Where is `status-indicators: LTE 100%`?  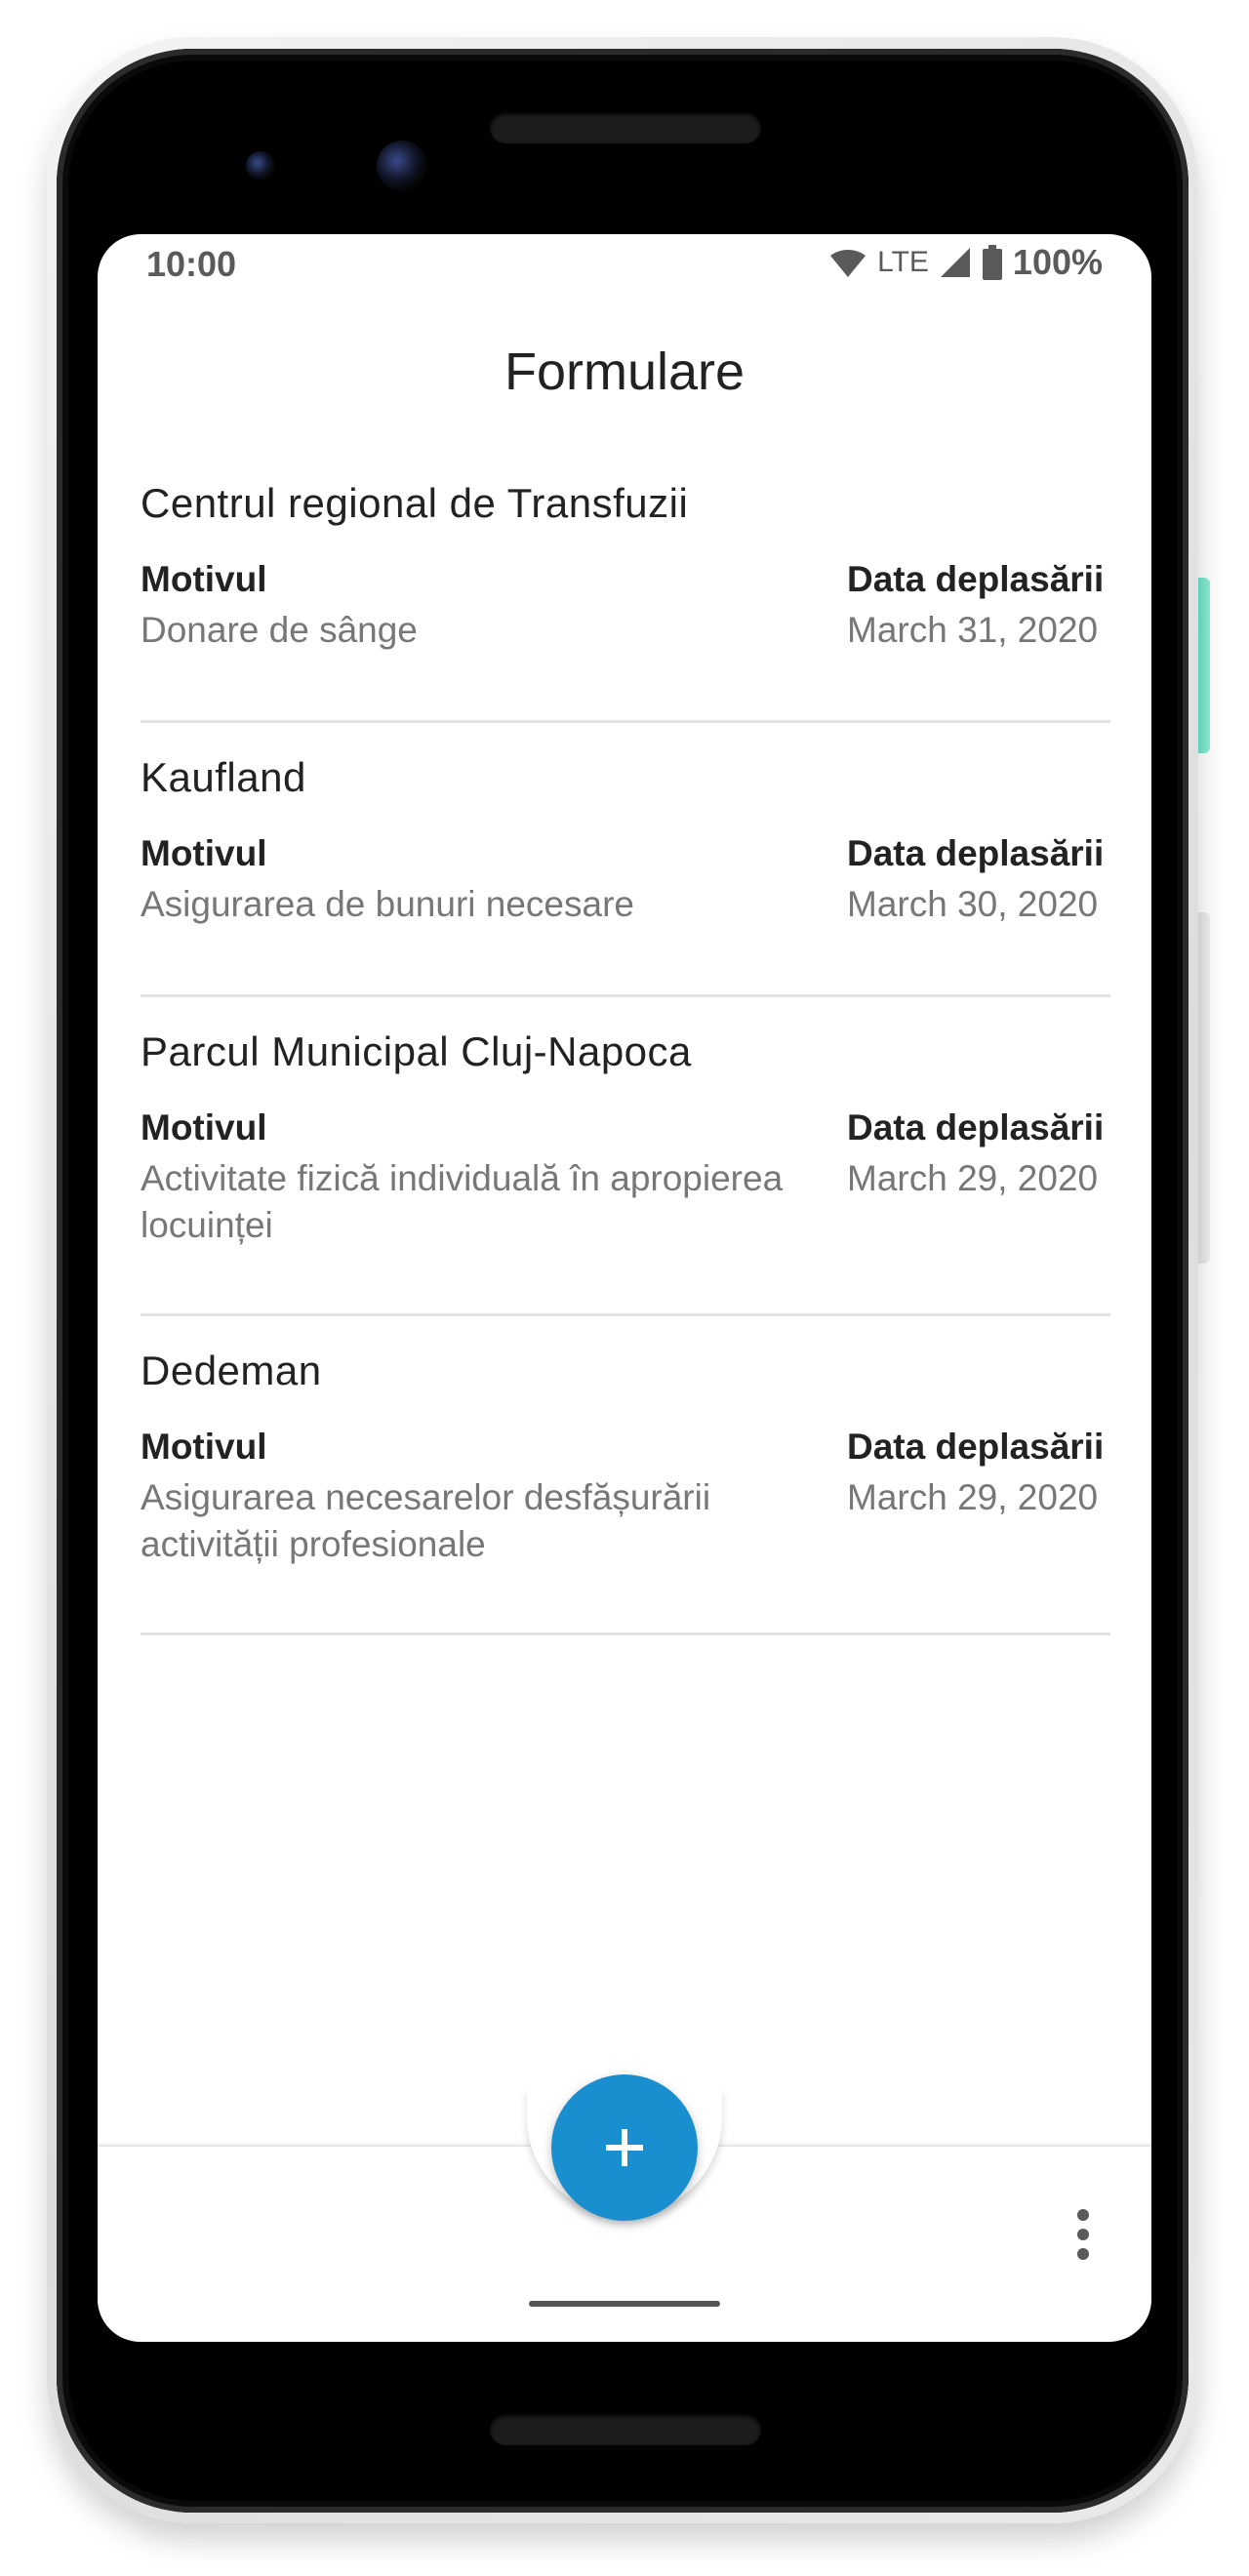 status-indicators: LTE 100% is located at coordinates (965, 262).